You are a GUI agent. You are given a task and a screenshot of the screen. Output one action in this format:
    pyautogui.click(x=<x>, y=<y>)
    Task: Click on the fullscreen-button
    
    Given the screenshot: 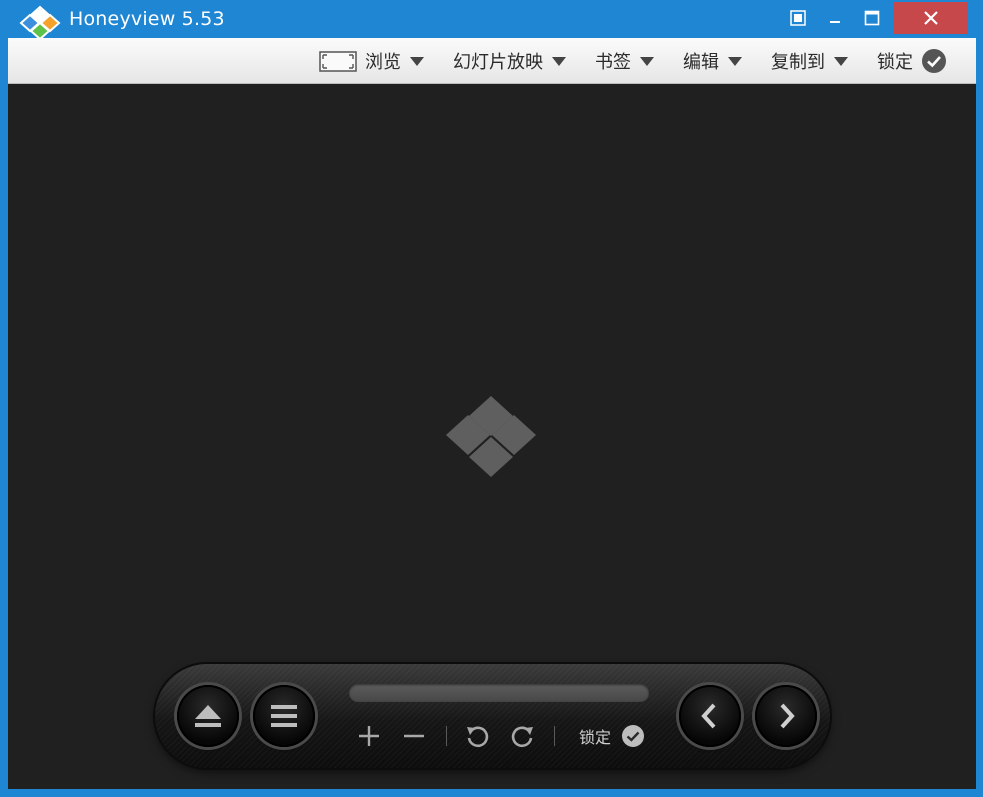 What is the action you would take?
    pyautogui.click(x=798, y=18)
    